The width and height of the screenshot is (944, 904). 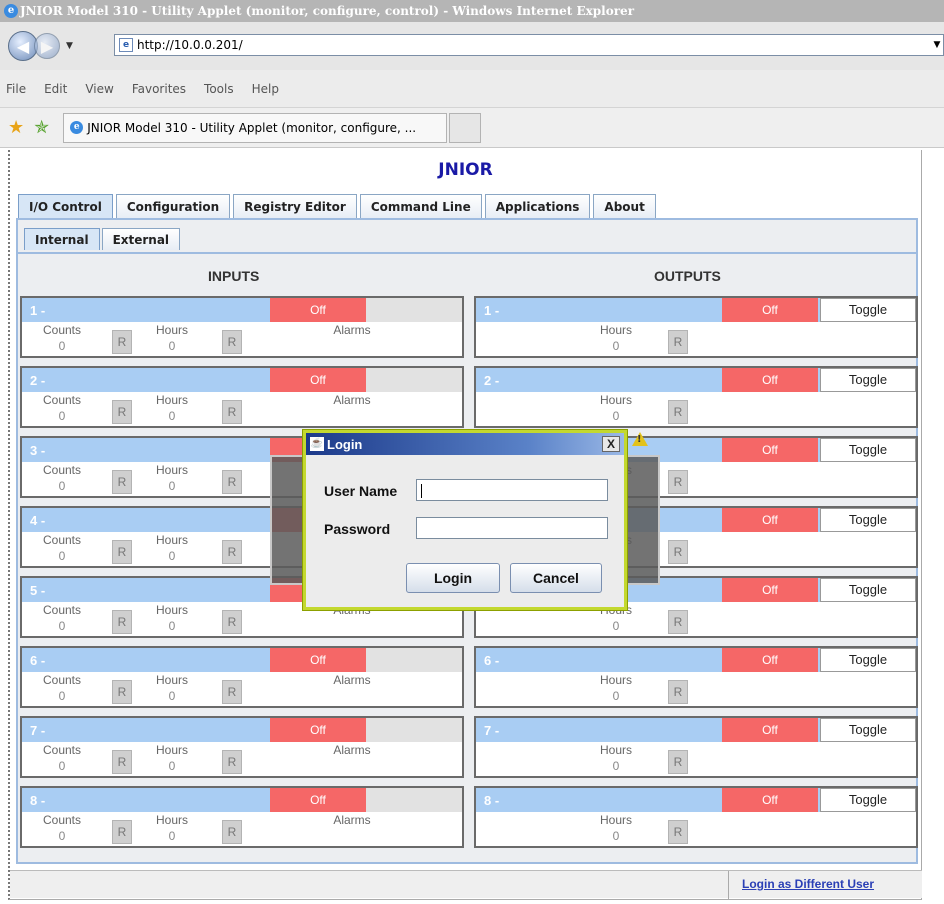 I want to click on menu-file: File, so click(x=16, y=89).